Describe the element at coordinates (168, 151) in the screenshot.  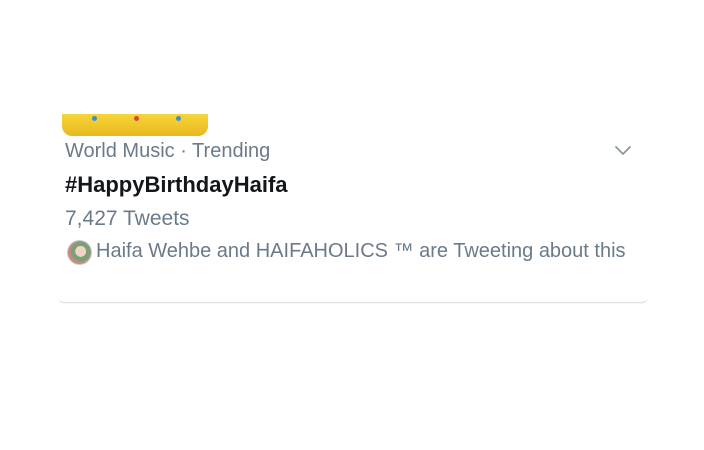
I see `trend-context: World Music · Trending` at that location.